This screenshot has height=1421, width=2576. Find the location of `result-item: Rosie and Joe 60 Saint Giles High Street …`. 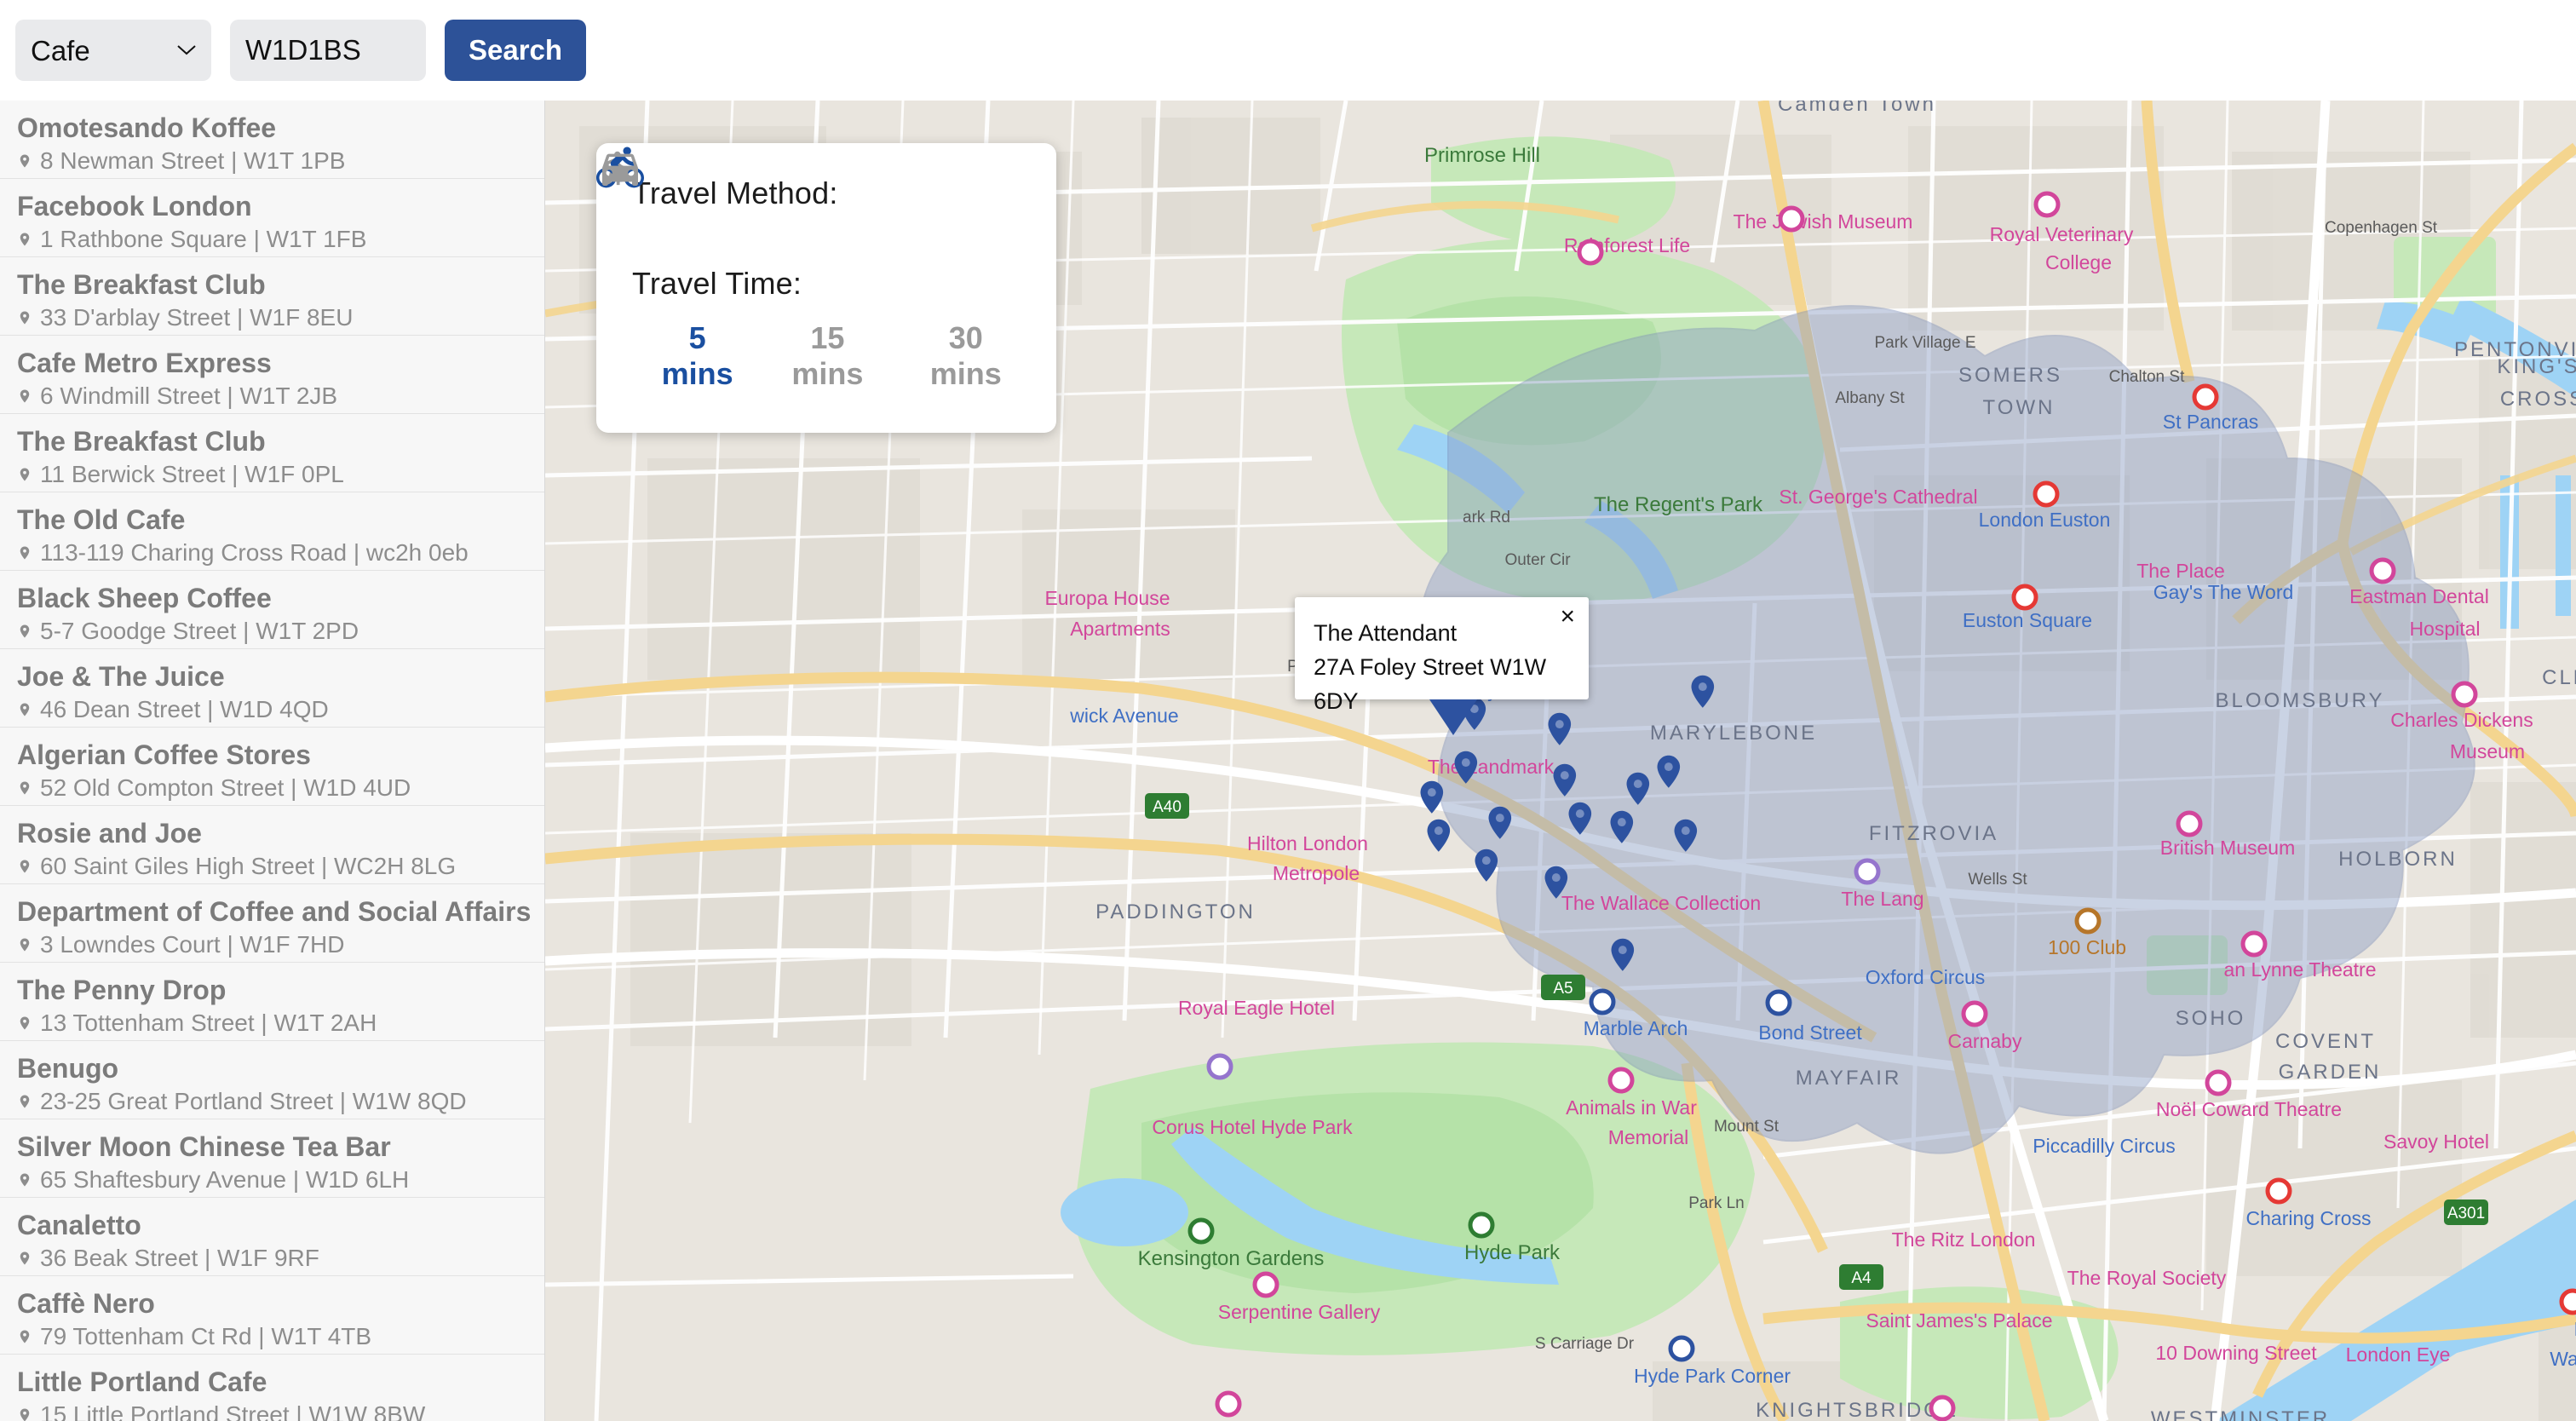

result-item: Rosie and Joe 60 Saint Giles High Street … is located at coordinates (272, 845).